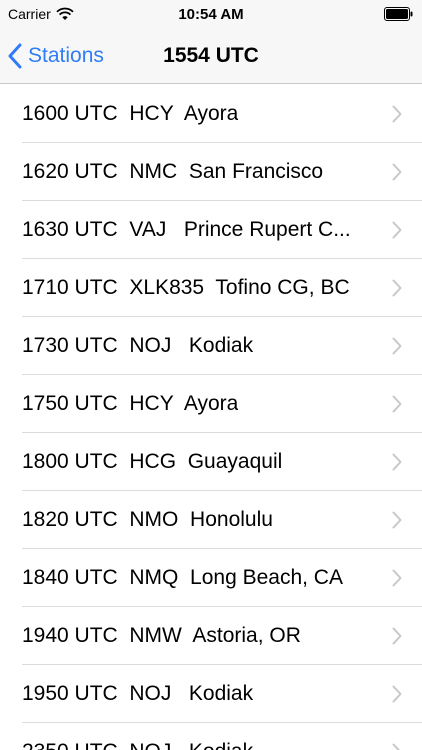 The width and height of the screenshot is (422, 750). I want to click on list-item: 1820 UTC NMO Honolulu, so click(211, 520).